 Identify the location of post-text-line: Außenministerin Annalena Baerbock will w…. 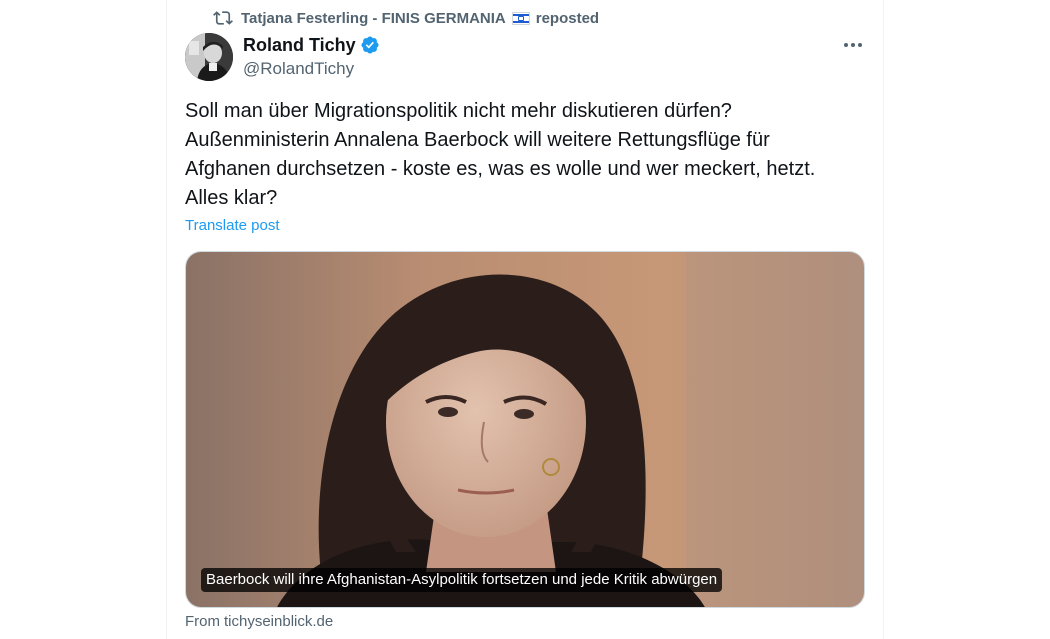
(477, 140).